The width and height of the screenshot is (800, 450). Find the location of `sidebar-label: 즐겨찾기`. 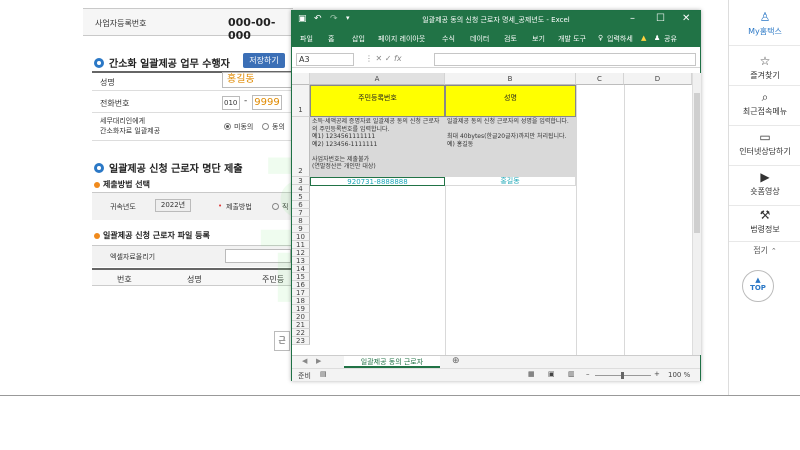

sidebar-label: 즐겨찾기 is located at coordinates (765, 75).